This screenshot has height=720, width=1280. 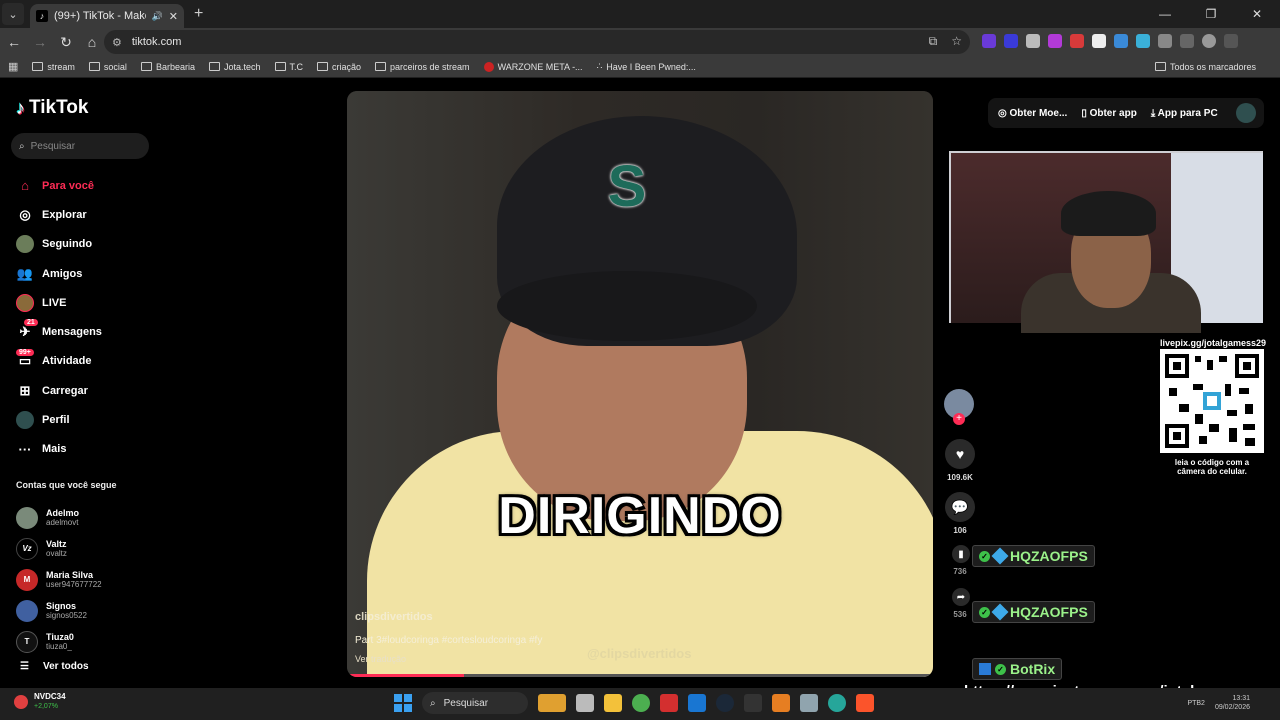 I want to click on back-icon: ←, so click(x=14, y=42).